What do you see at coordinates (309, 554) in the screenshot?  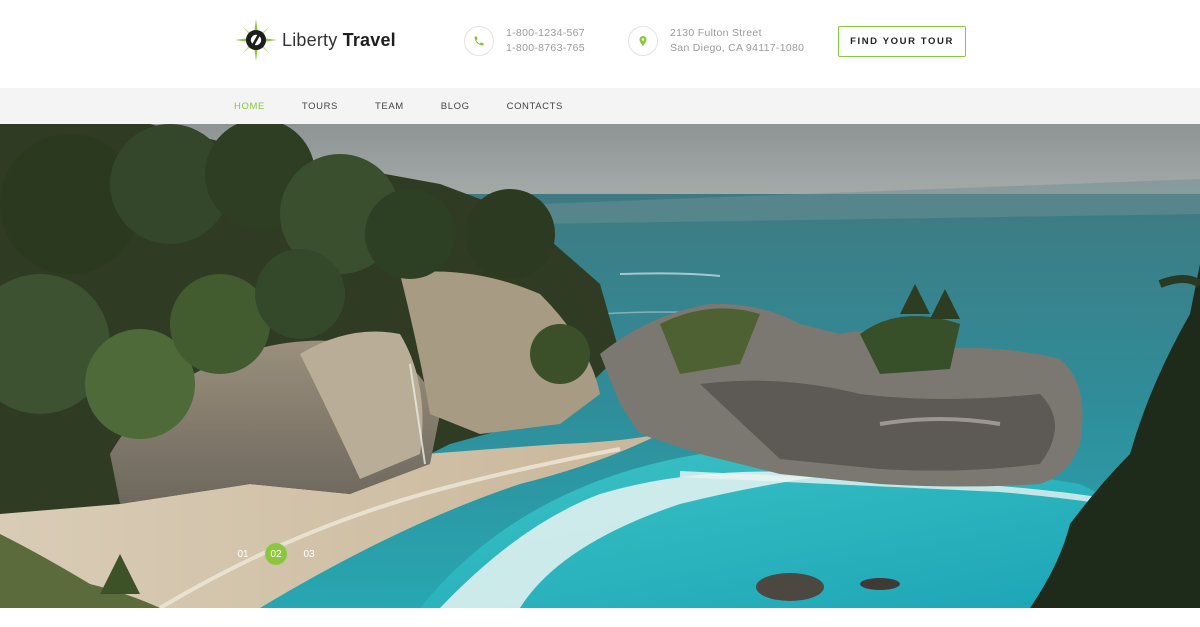 I see `slide-3-button: 03` at bounding box center [309, 554].